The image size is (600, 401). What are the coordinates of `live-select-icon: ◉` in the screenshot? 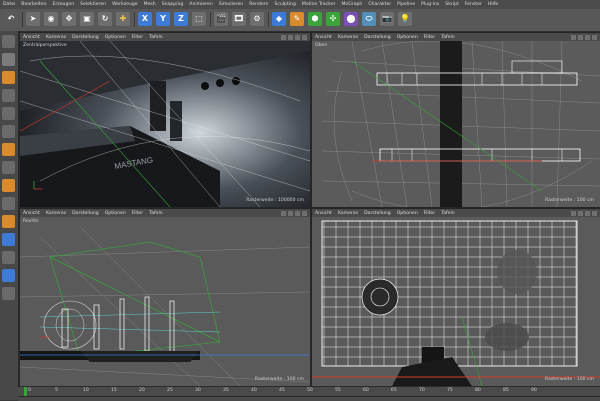 It's located at (51, 19).